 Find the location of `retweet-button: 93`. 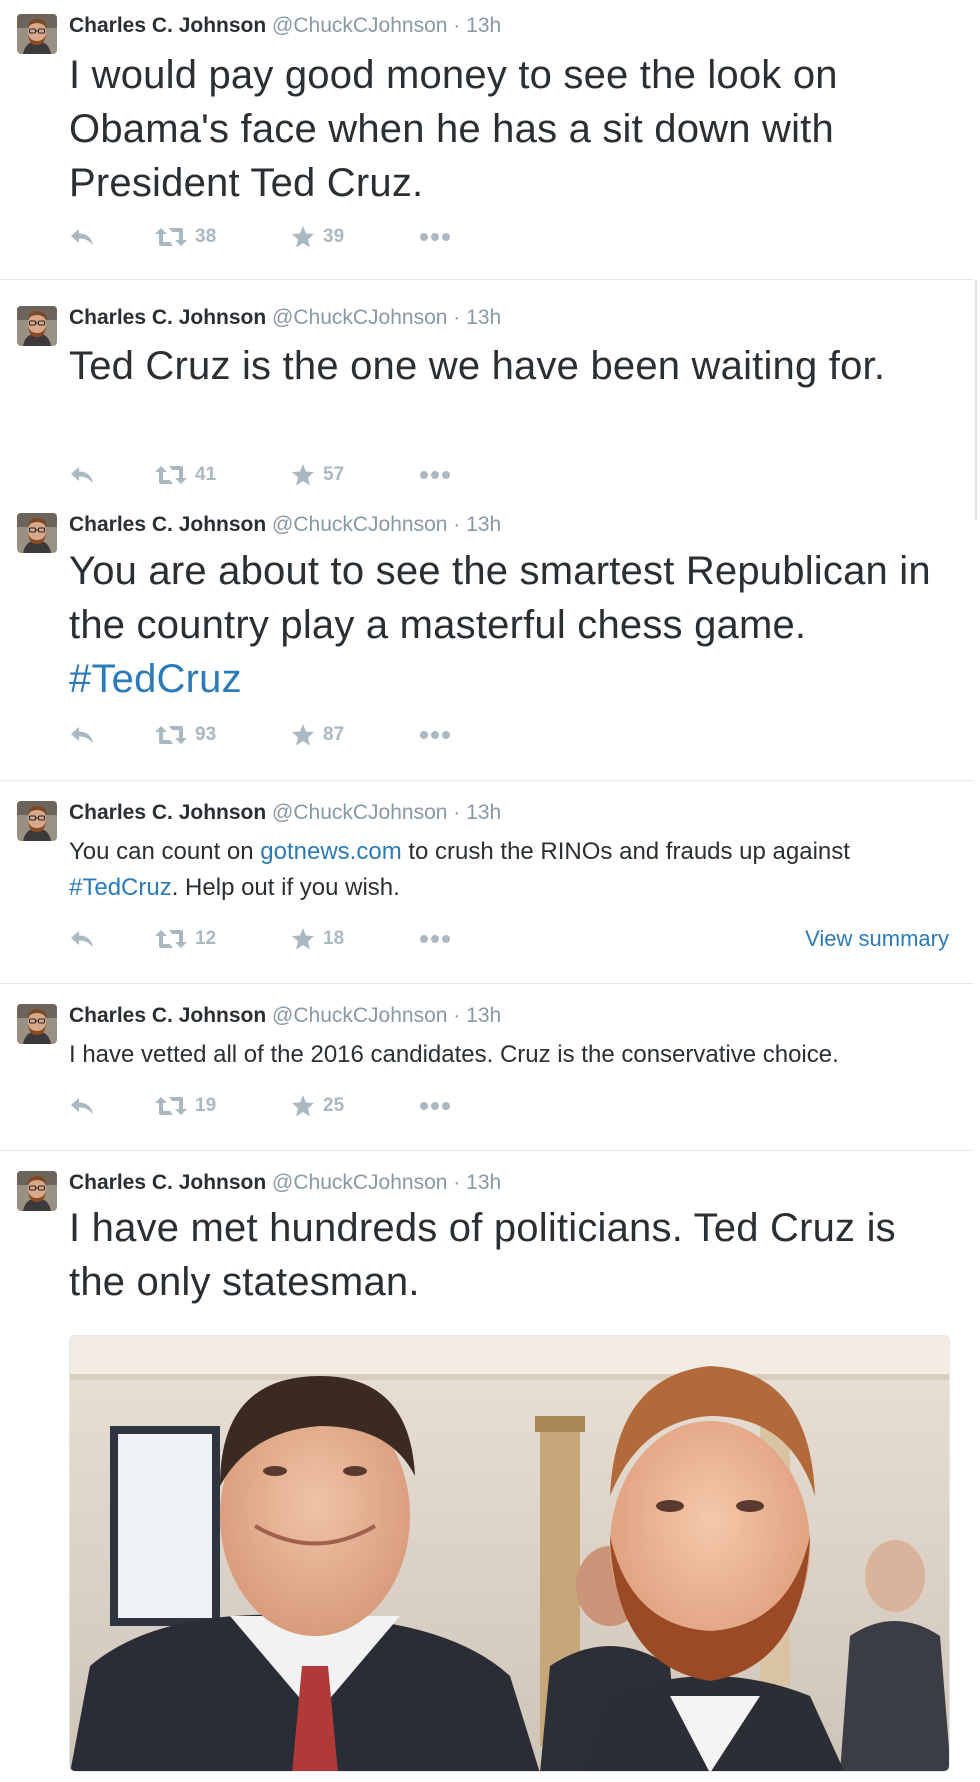

retweet-button: 93 is located at coordinates (185, 735).